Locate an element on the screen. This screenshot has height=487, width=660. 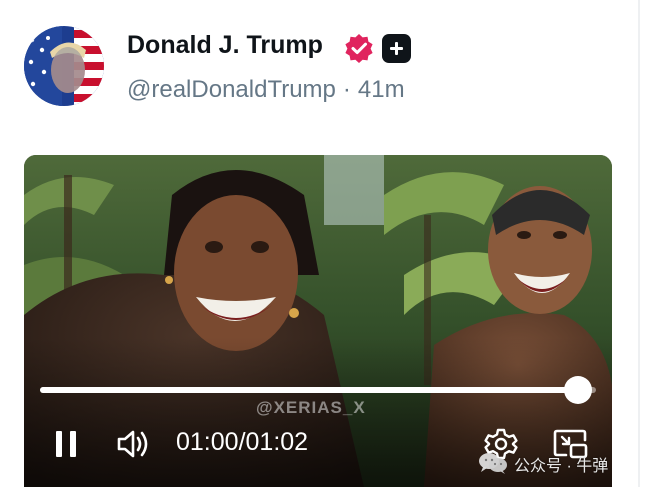
duration: 01:02 is located at coordinates (277, 442).